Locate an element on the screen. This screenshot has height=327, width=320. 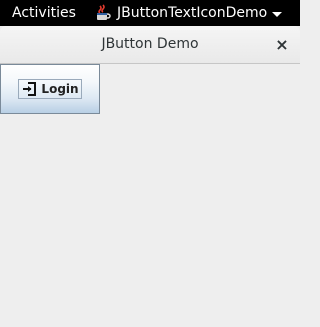
activities-button: Activities is located at coordinates (44, 13).